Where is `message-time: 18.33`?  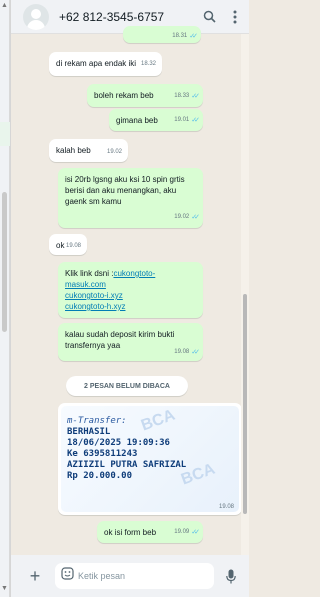 message-time: 18.33 is located at coordinates (182, 96).